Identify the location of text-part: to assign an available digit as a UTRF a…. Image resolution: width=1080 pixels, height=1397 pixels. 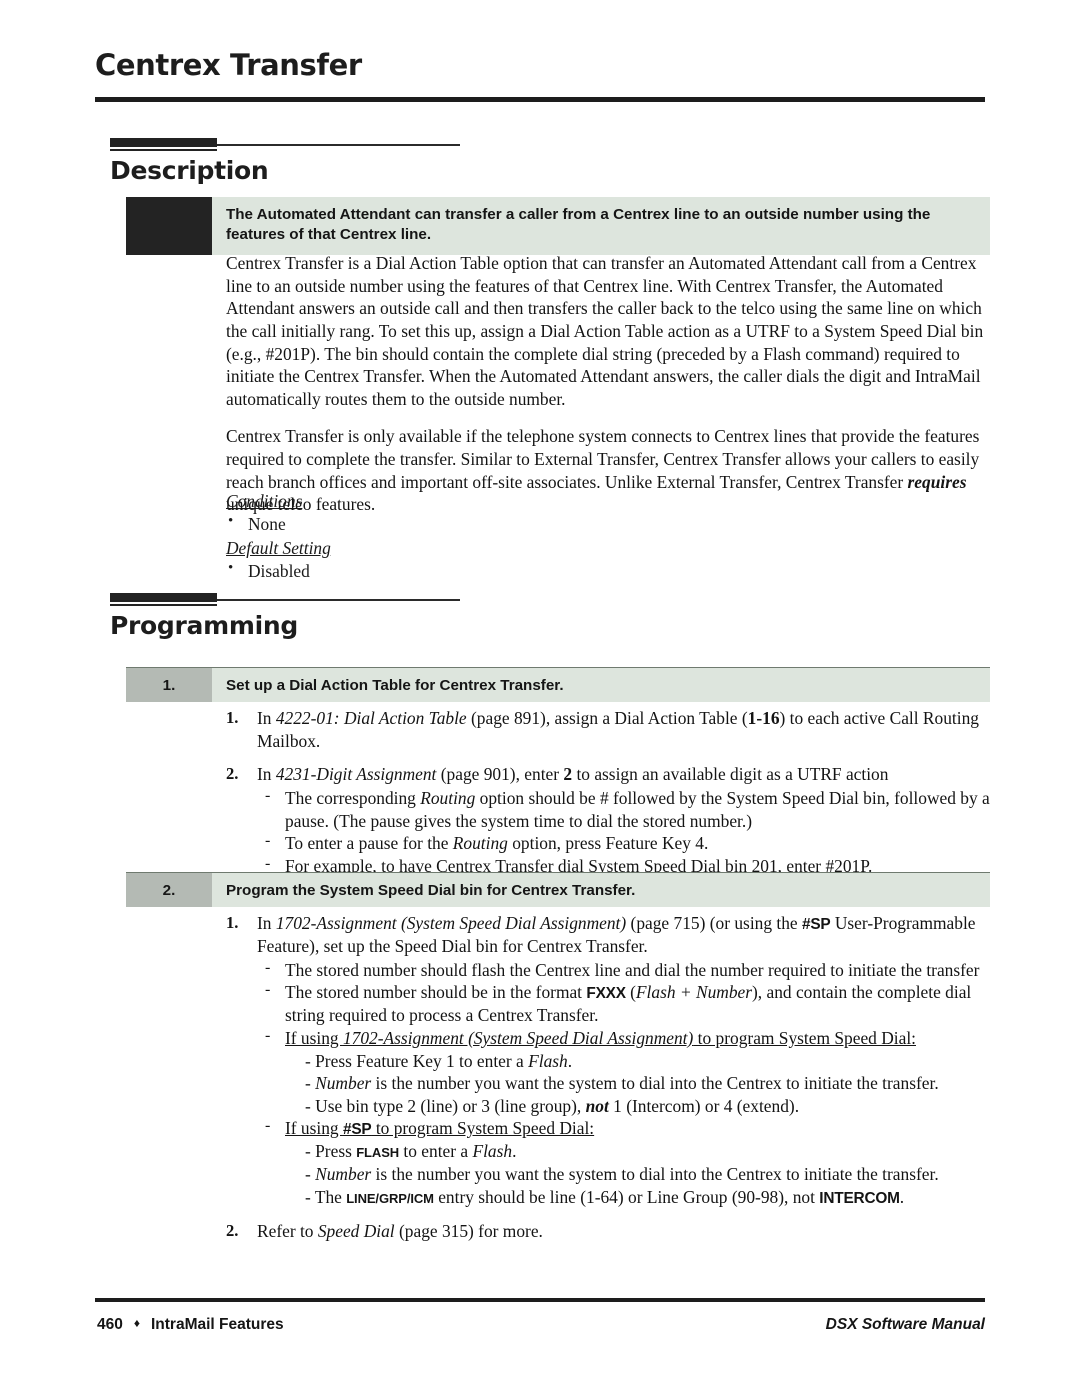
(730, 774).